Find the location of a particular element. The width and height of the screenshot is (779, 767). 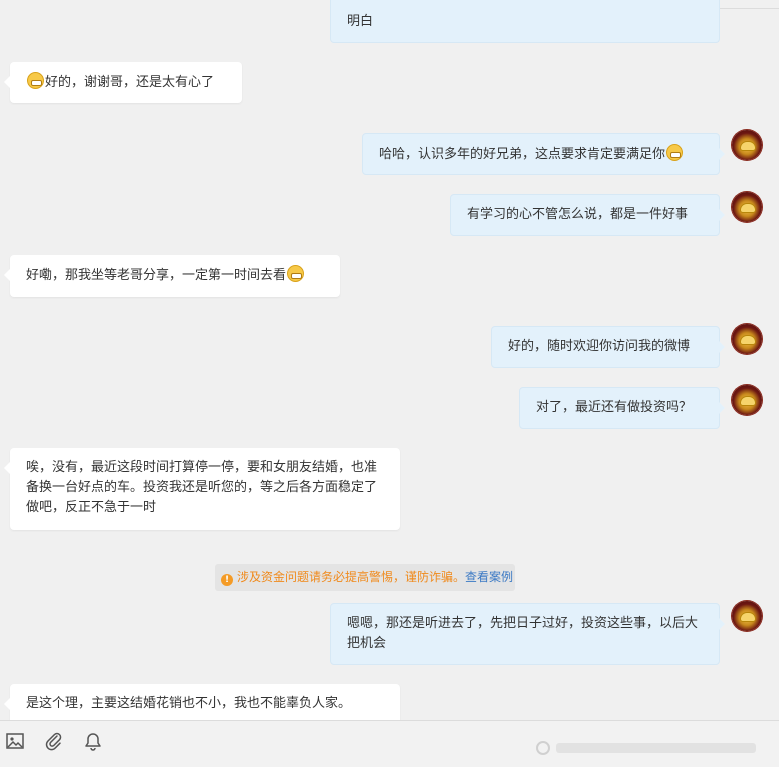

message-bubble-sent: 好的，随时欢迎你访问我的微博 is located at coordinates (608, 347).